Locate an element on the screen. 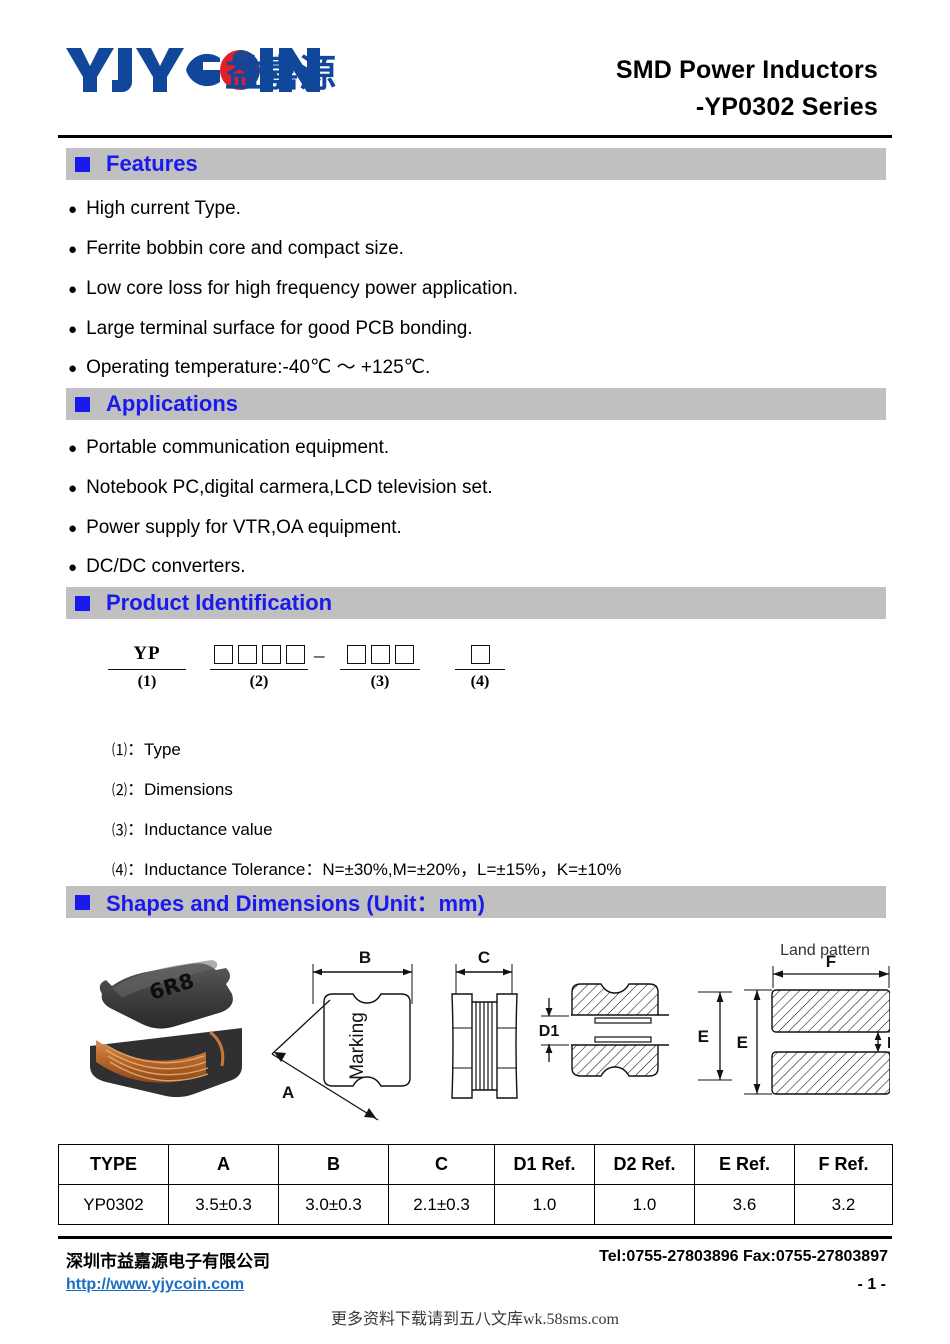 Image resolution: width=950 pixels, height=1344 pixels. section-header-applications: Applications is located at coordinates (476, 404).